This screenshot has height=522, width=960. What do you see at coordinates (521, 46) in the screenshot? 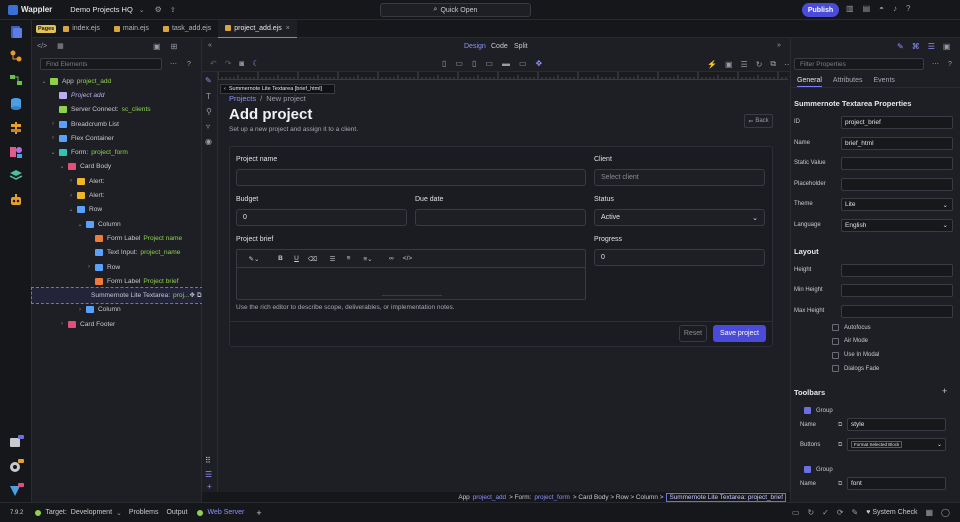
I see `split-view-tab: Split` at bounding box center [521, 46].